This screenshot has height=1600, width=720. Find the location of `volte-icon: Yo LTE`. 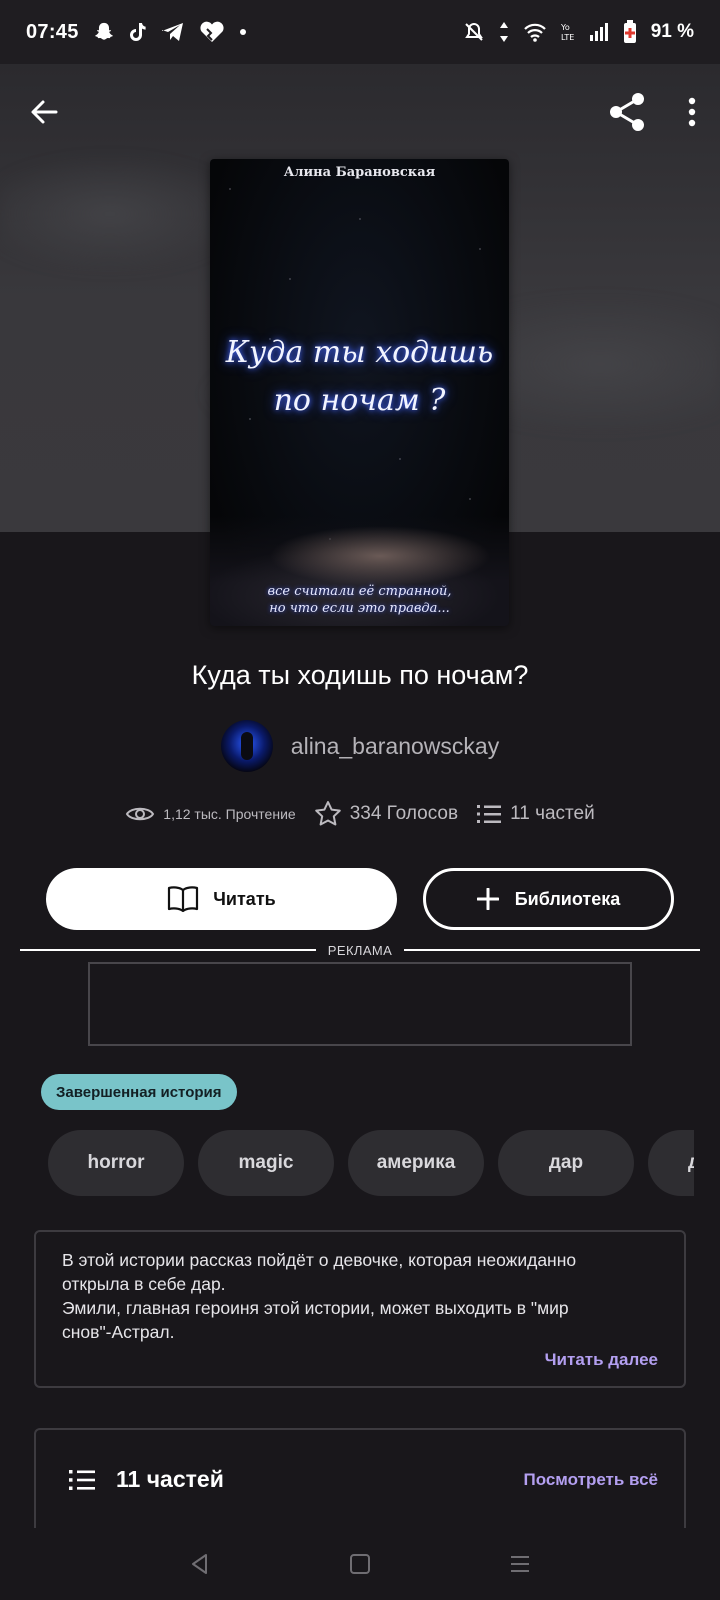

volte-icon: Yo LTE is located at coordinates (568, 32).